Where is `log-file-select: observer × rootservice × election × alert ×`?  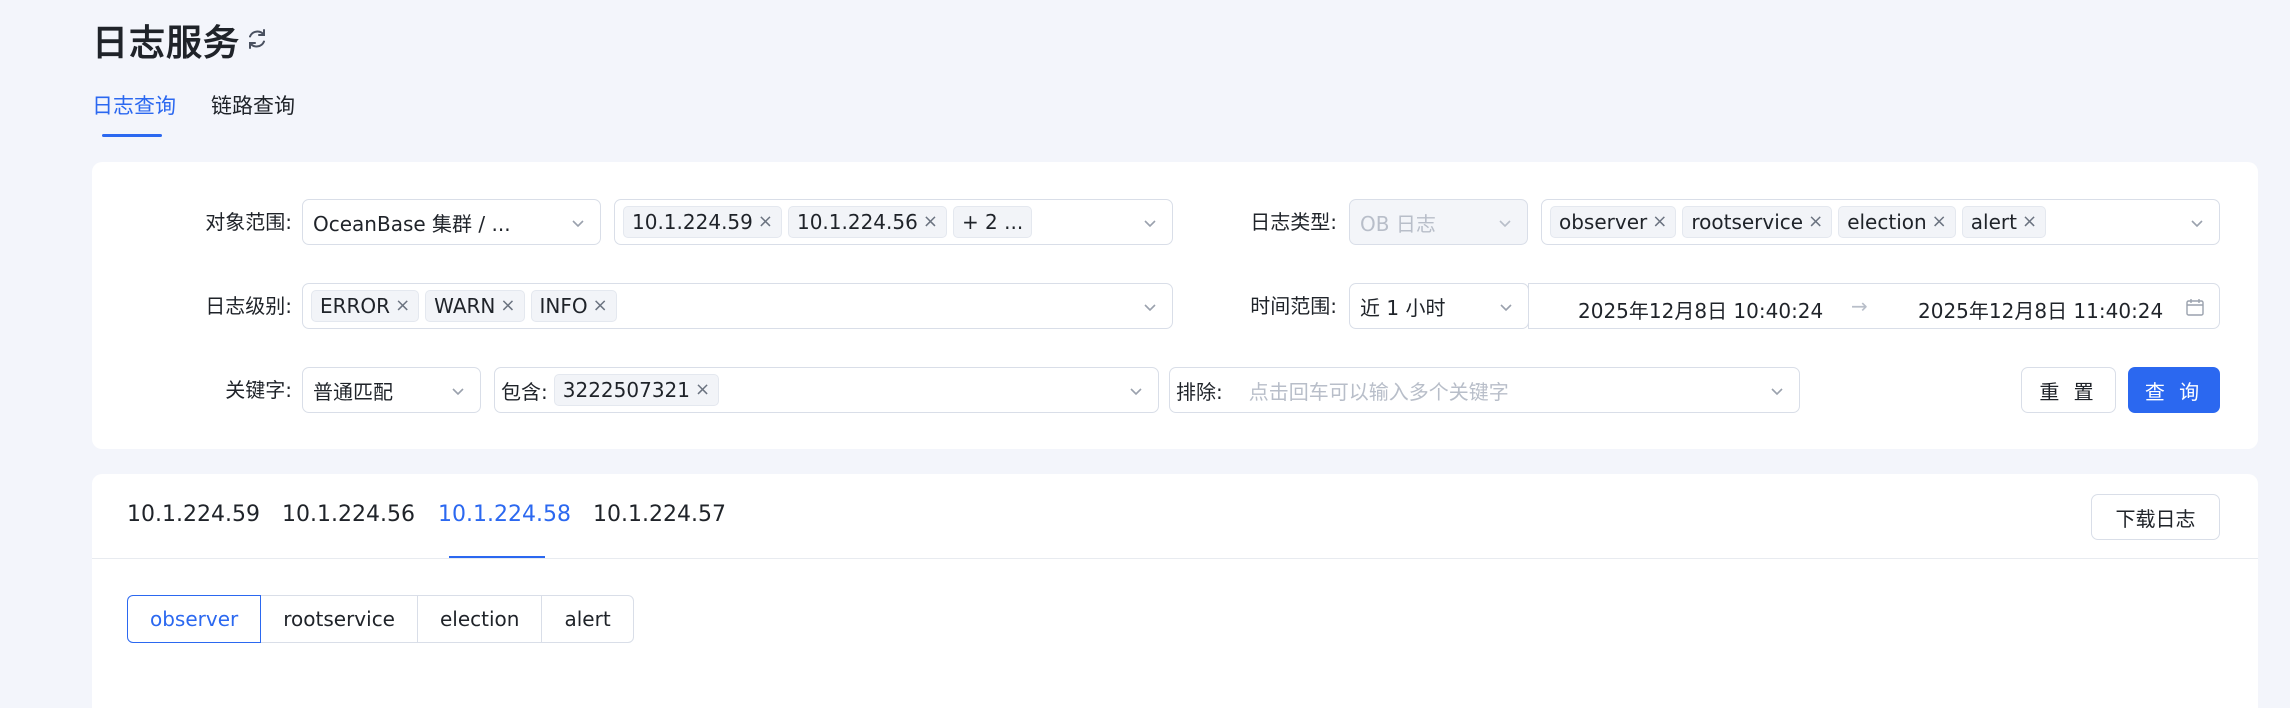
log-file-select: observer × rootservice × election × alert × is located at coordinates (1880, 222).